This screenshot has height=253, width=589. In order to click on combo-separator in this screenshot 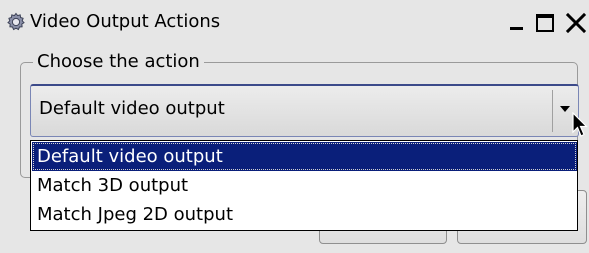, I will do `click(552, 111)`.